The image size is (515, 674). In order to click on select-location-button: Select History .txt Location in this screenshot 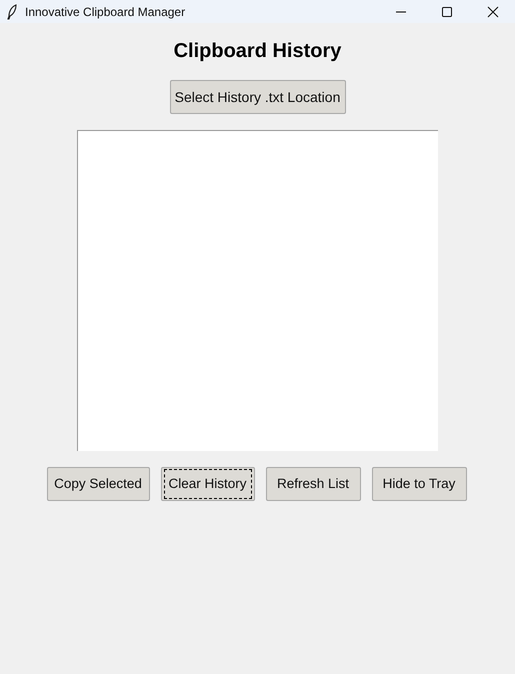, I will do `click(258, 97)`.